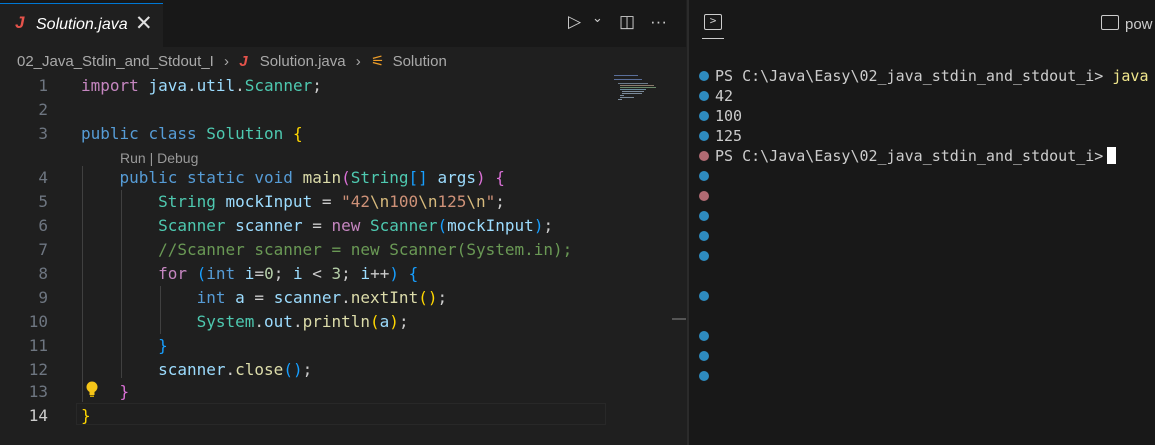 This screenshot has width=1155, height=445. What do you see at coordinates (1139, 24) in the screenshot?
I see `terminal-shell-label: pow` at bounding box center [1139, 24].